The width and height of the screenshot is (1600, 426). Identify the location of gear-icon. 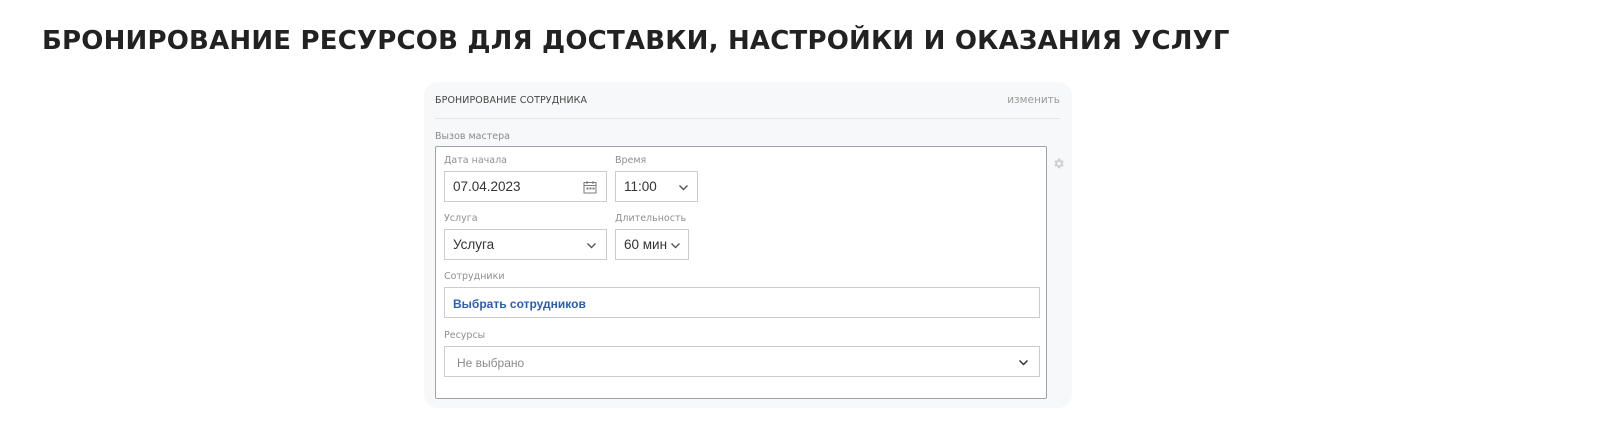
(1058, 163).